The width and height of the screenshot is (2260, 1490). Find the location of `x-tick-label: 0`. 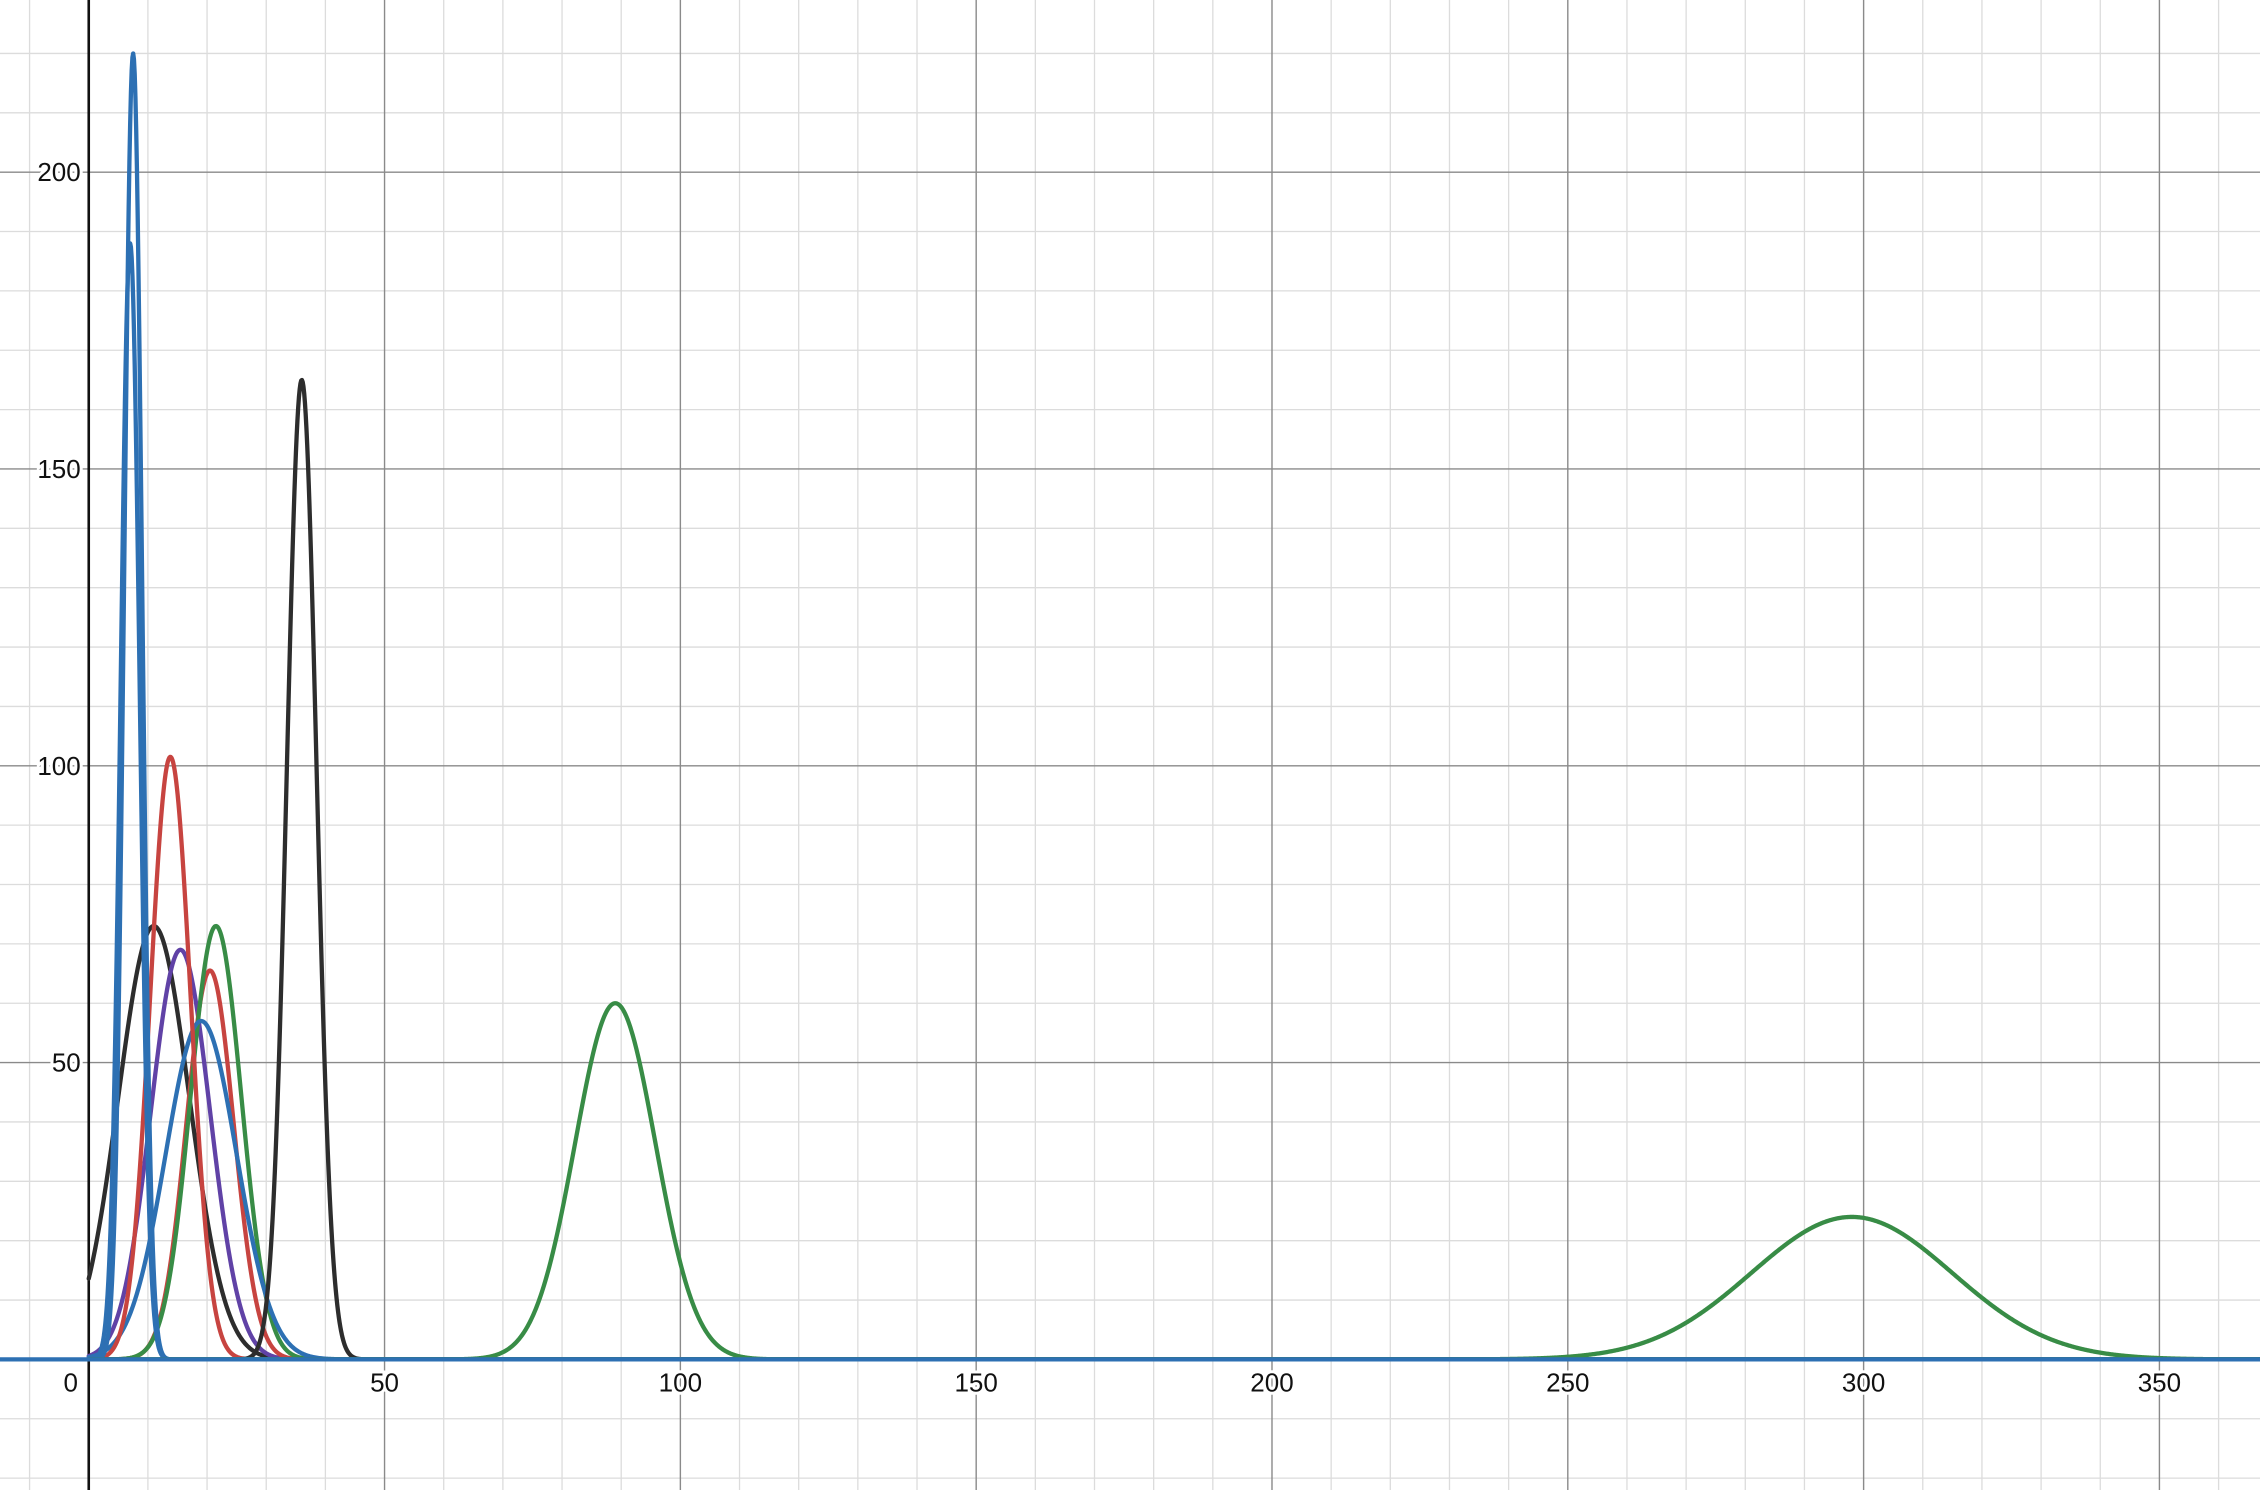

x-tick-label: 0 is located at coordinates (71, 1382).